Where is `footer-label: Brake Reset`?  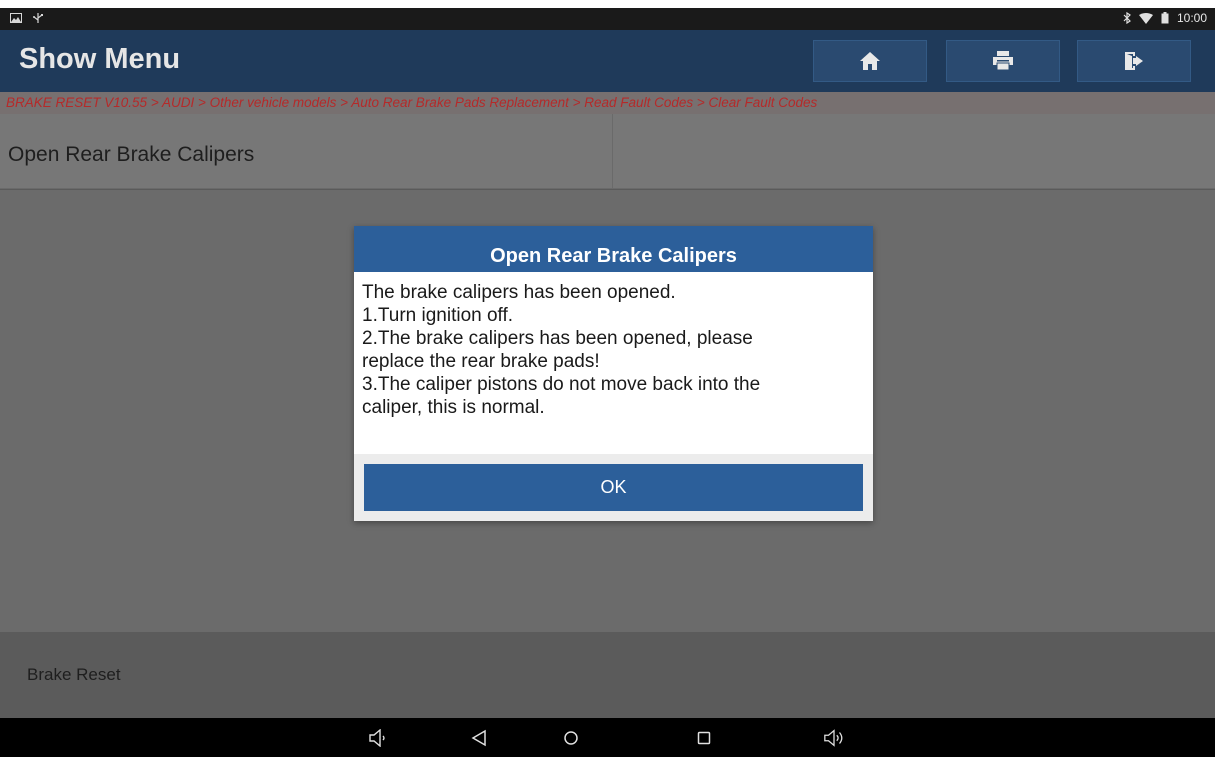
footer-label: Brake Reset is located at coordinates (74, 674).